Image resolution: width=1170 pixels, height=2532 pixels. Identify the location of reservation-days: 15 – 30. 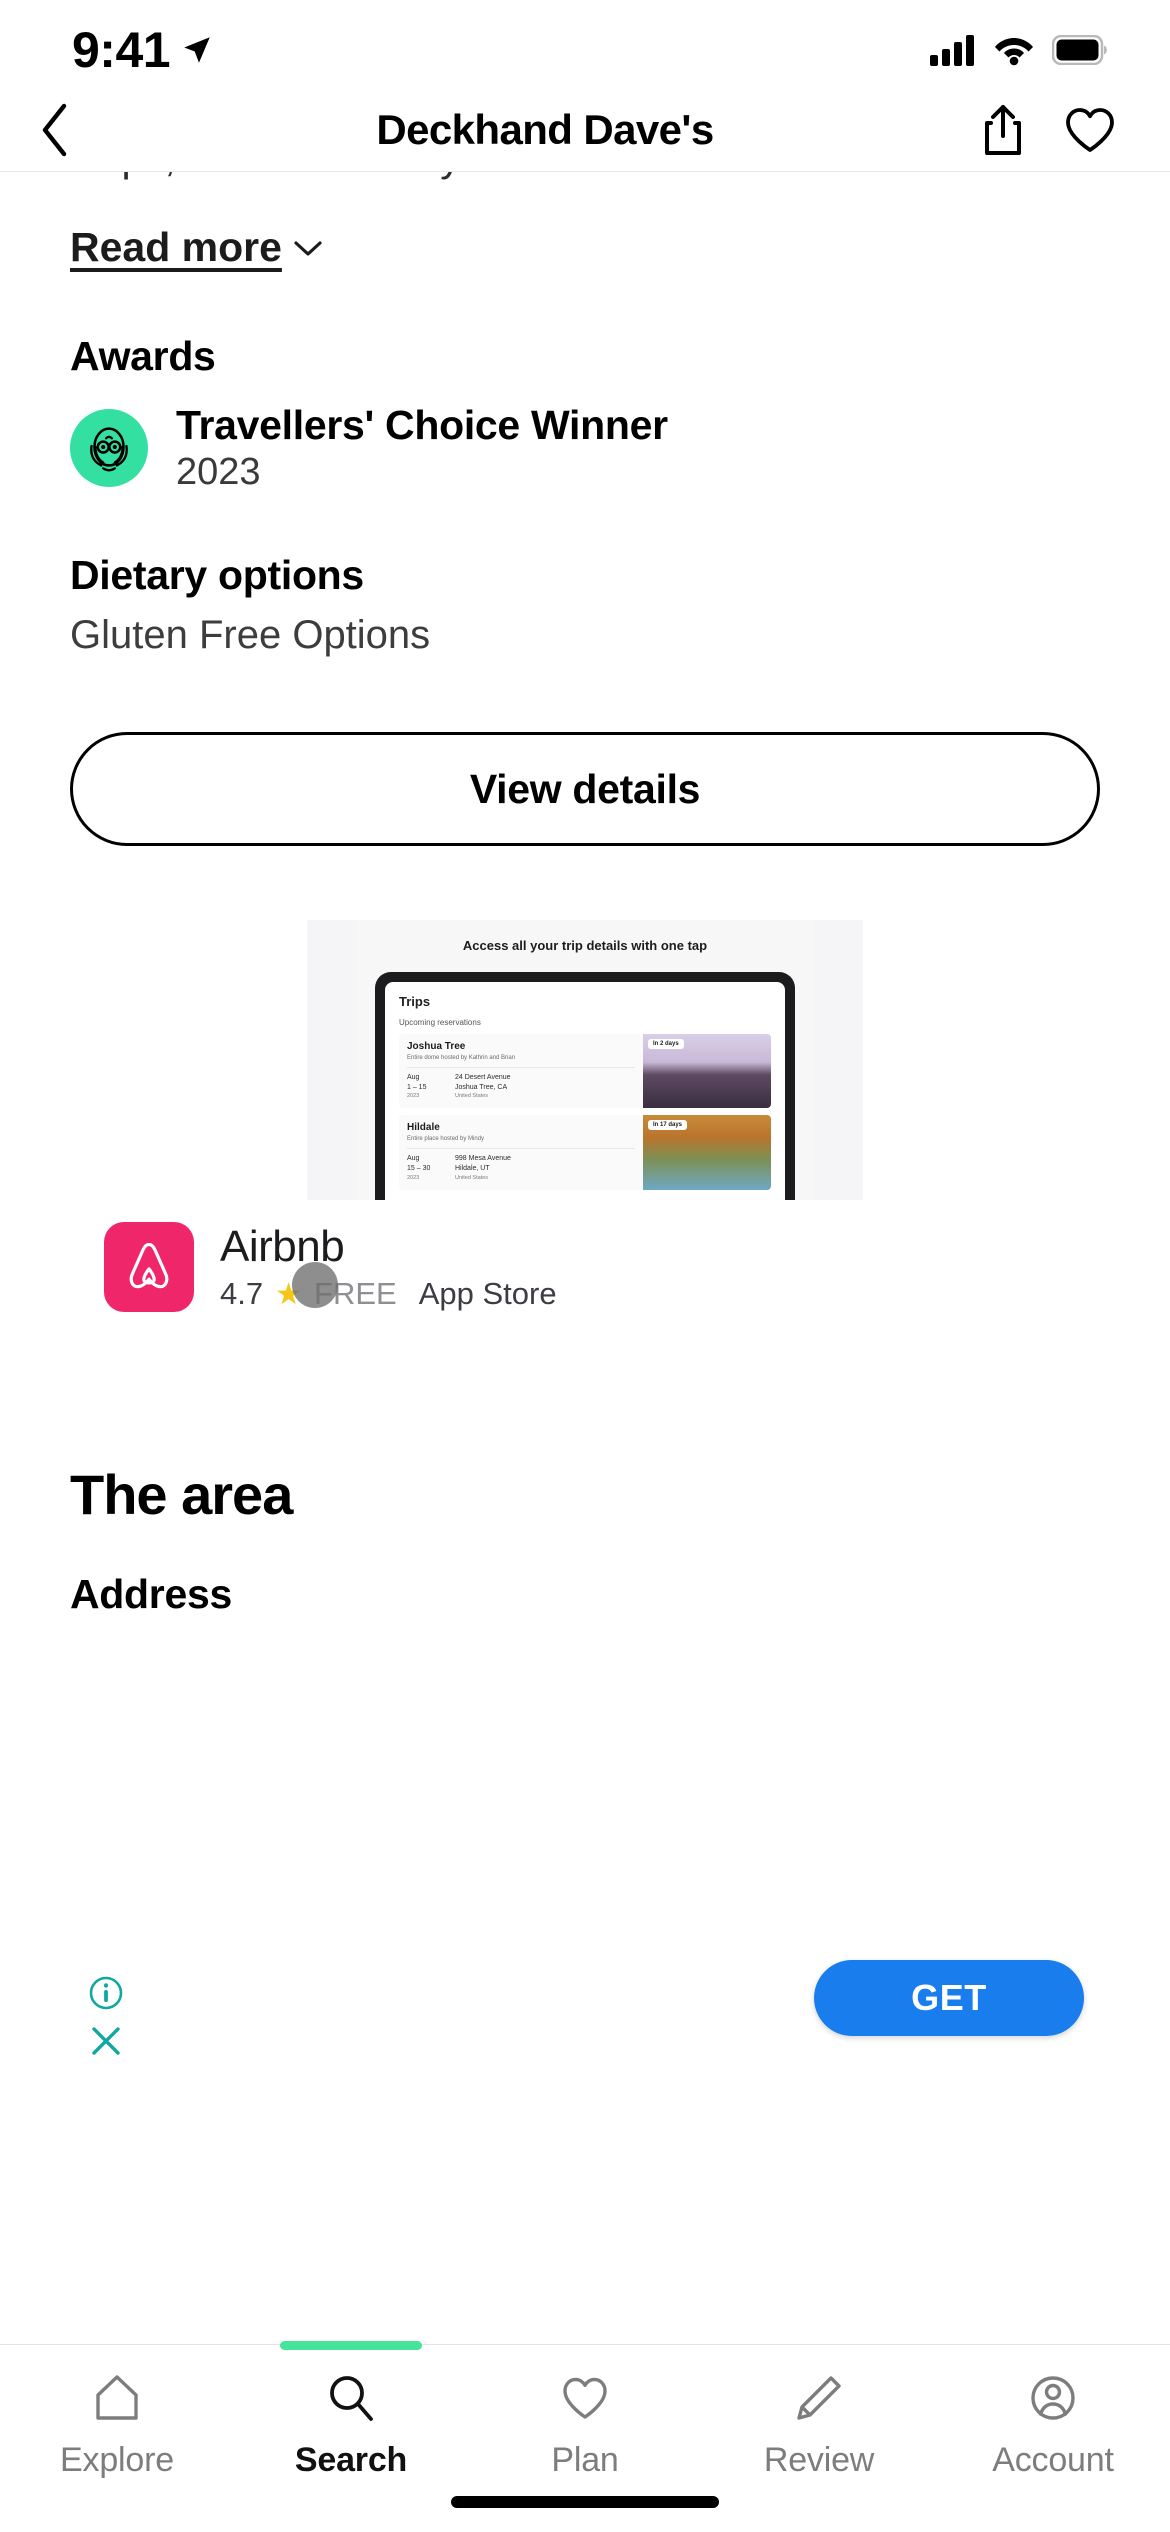
(419, 1169).